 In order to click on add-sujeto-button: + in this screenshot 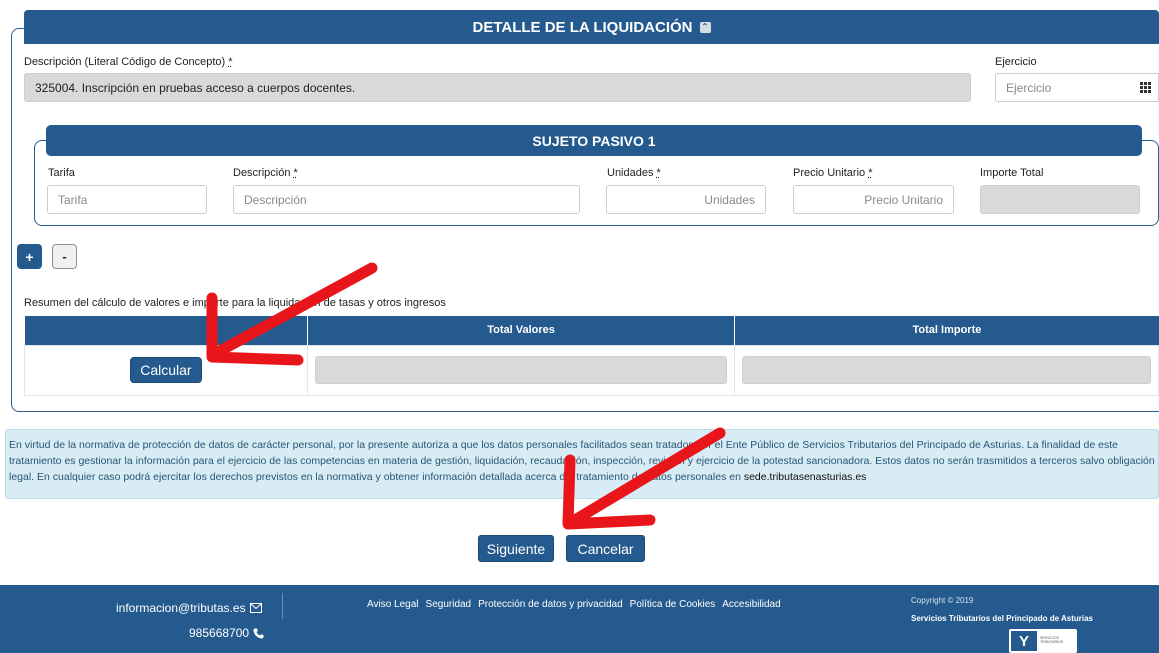, I will do `click(29, 256)`.